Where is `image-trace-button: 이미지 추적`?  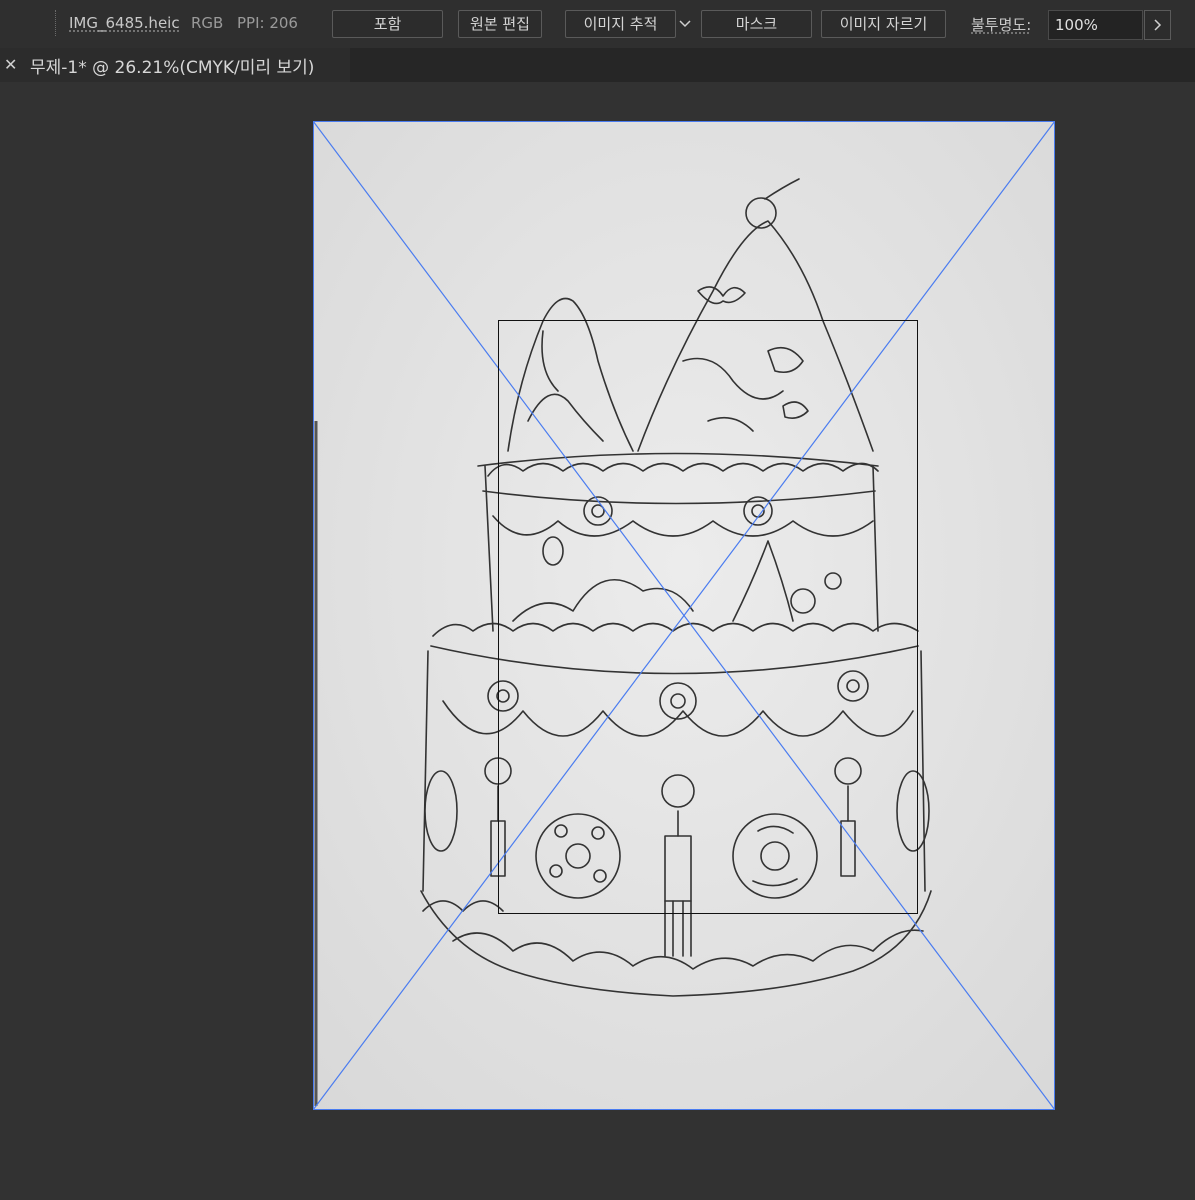 image-trace-button: 이미지 추적 is located at coordinates (620, 24).